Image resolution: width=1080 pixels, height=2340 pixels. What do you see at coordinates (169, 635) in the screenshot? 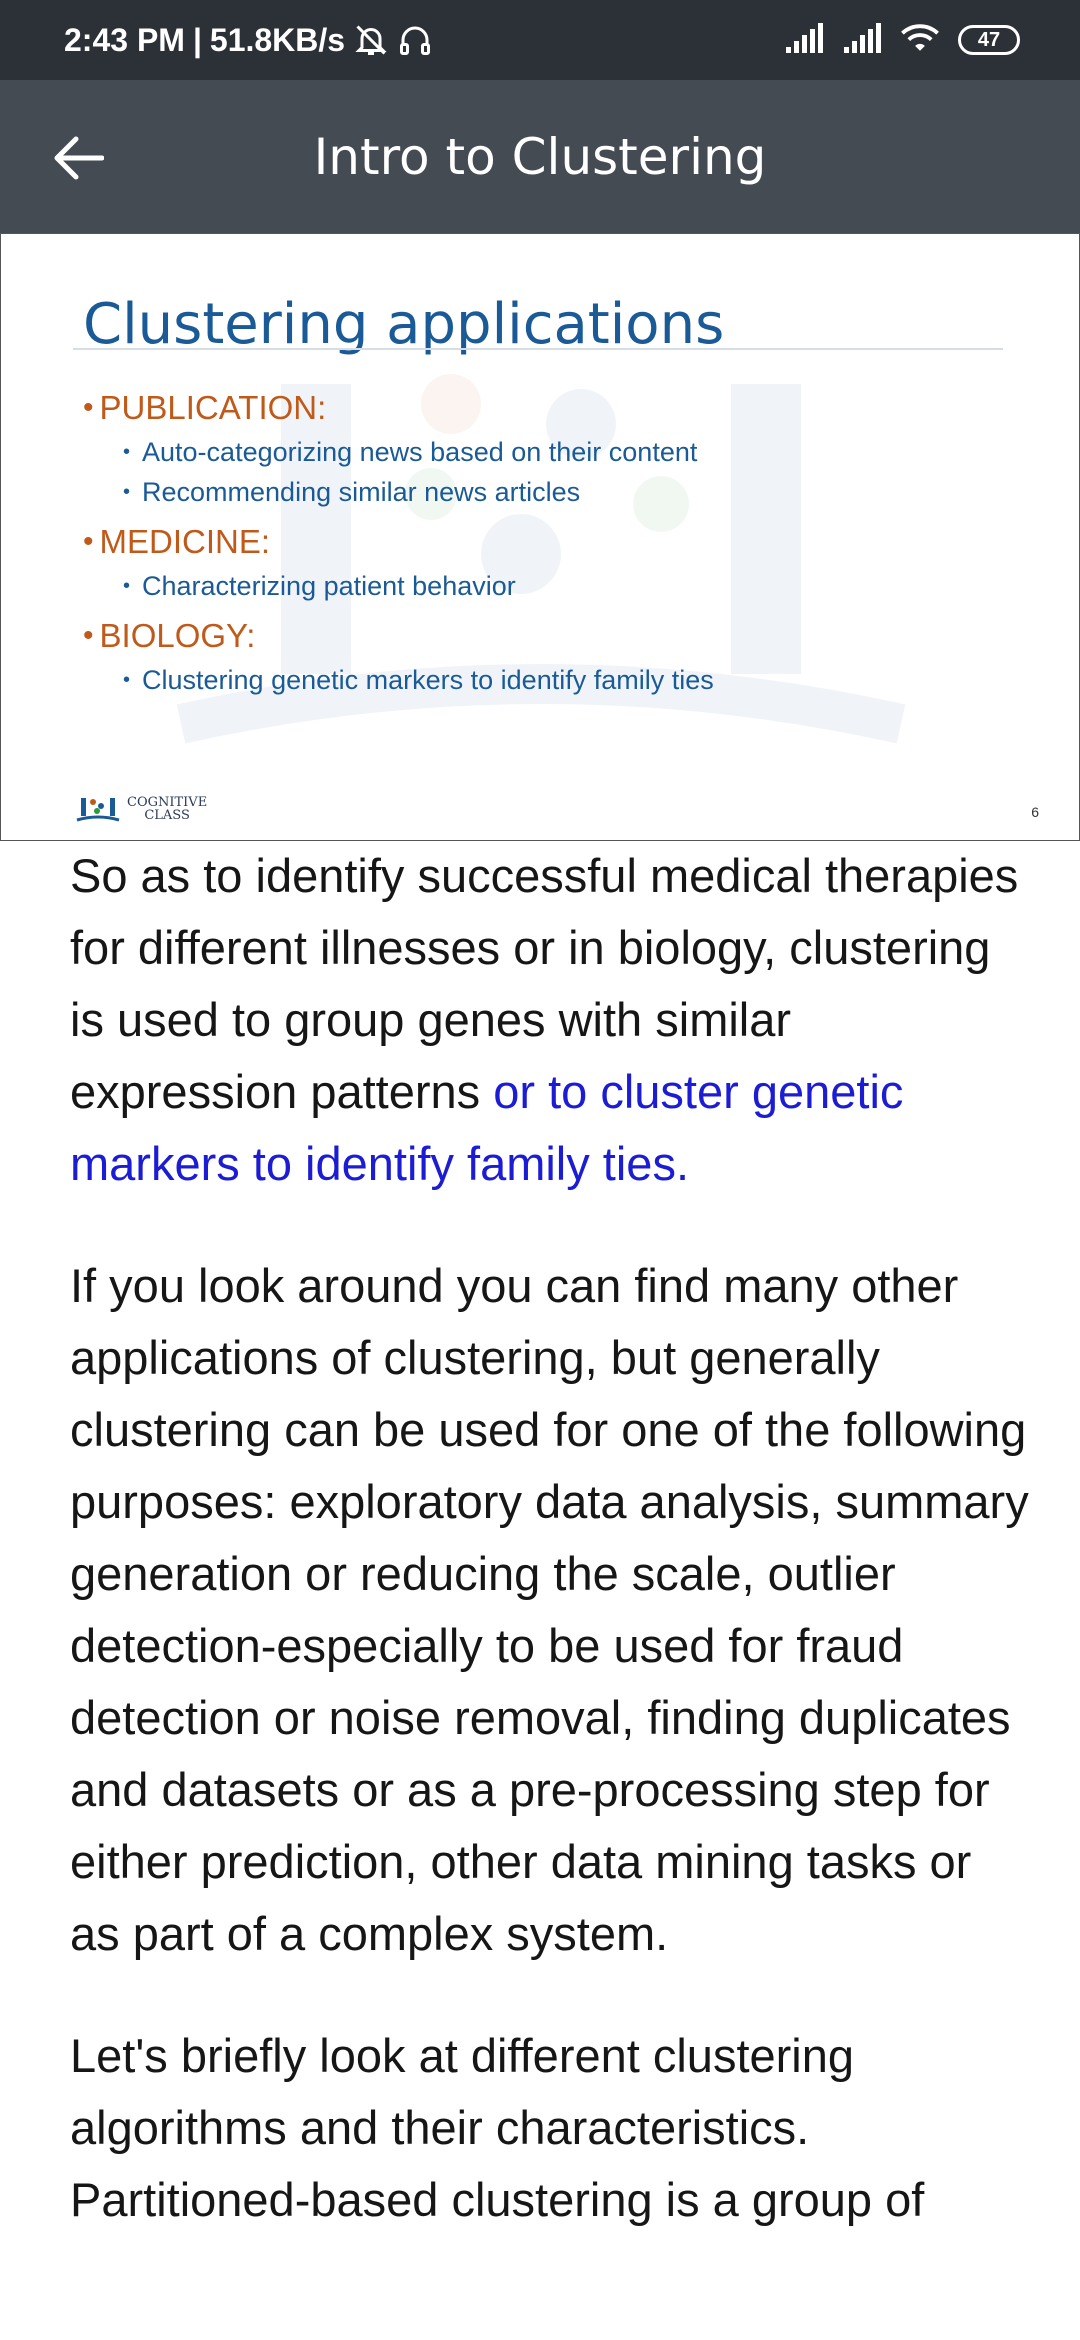
I see `slide-category: • BIOLOGY:` at bounding box center [169, 635].